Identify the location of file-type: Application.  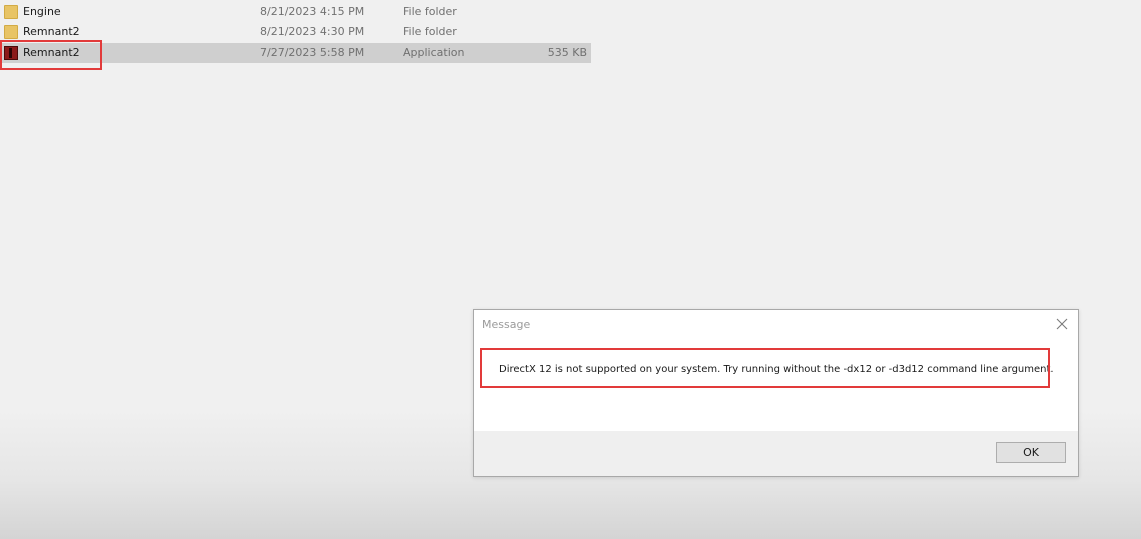
(434, 52).